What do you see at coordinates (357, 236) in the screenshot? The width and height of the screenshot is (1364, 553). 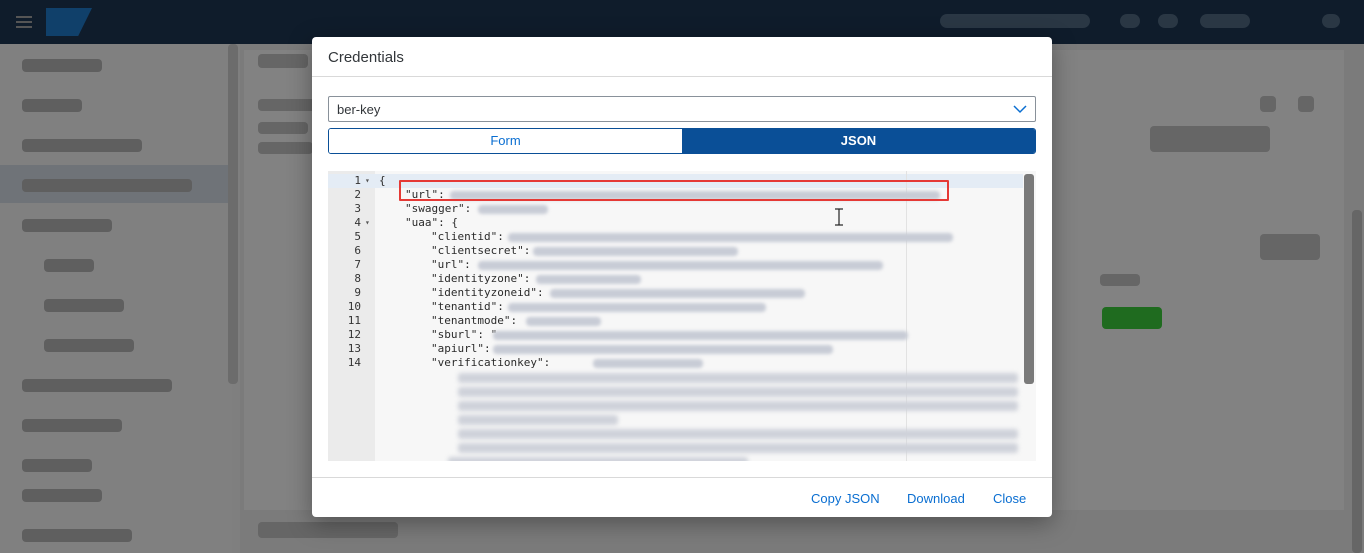 I see `line-number: 5` at bounding box center [357, 236].